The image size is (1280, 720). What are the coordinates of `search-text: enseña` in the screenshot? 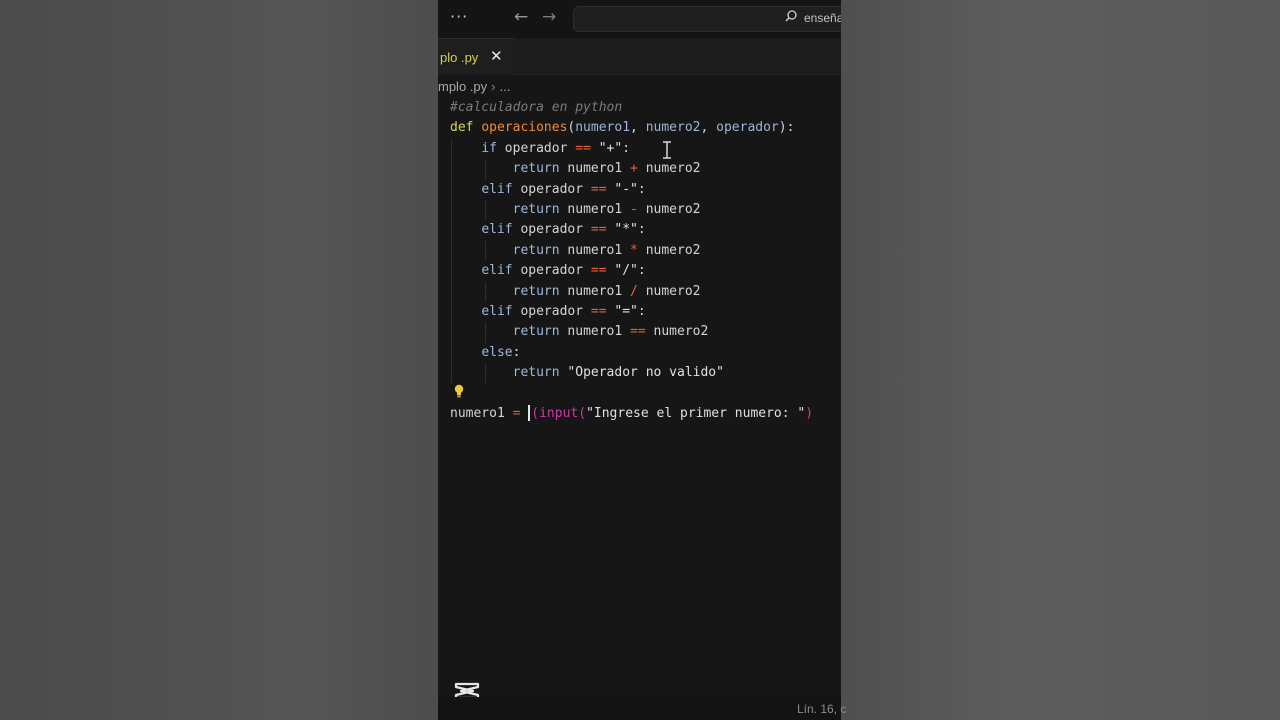 It's located at (822, 18).